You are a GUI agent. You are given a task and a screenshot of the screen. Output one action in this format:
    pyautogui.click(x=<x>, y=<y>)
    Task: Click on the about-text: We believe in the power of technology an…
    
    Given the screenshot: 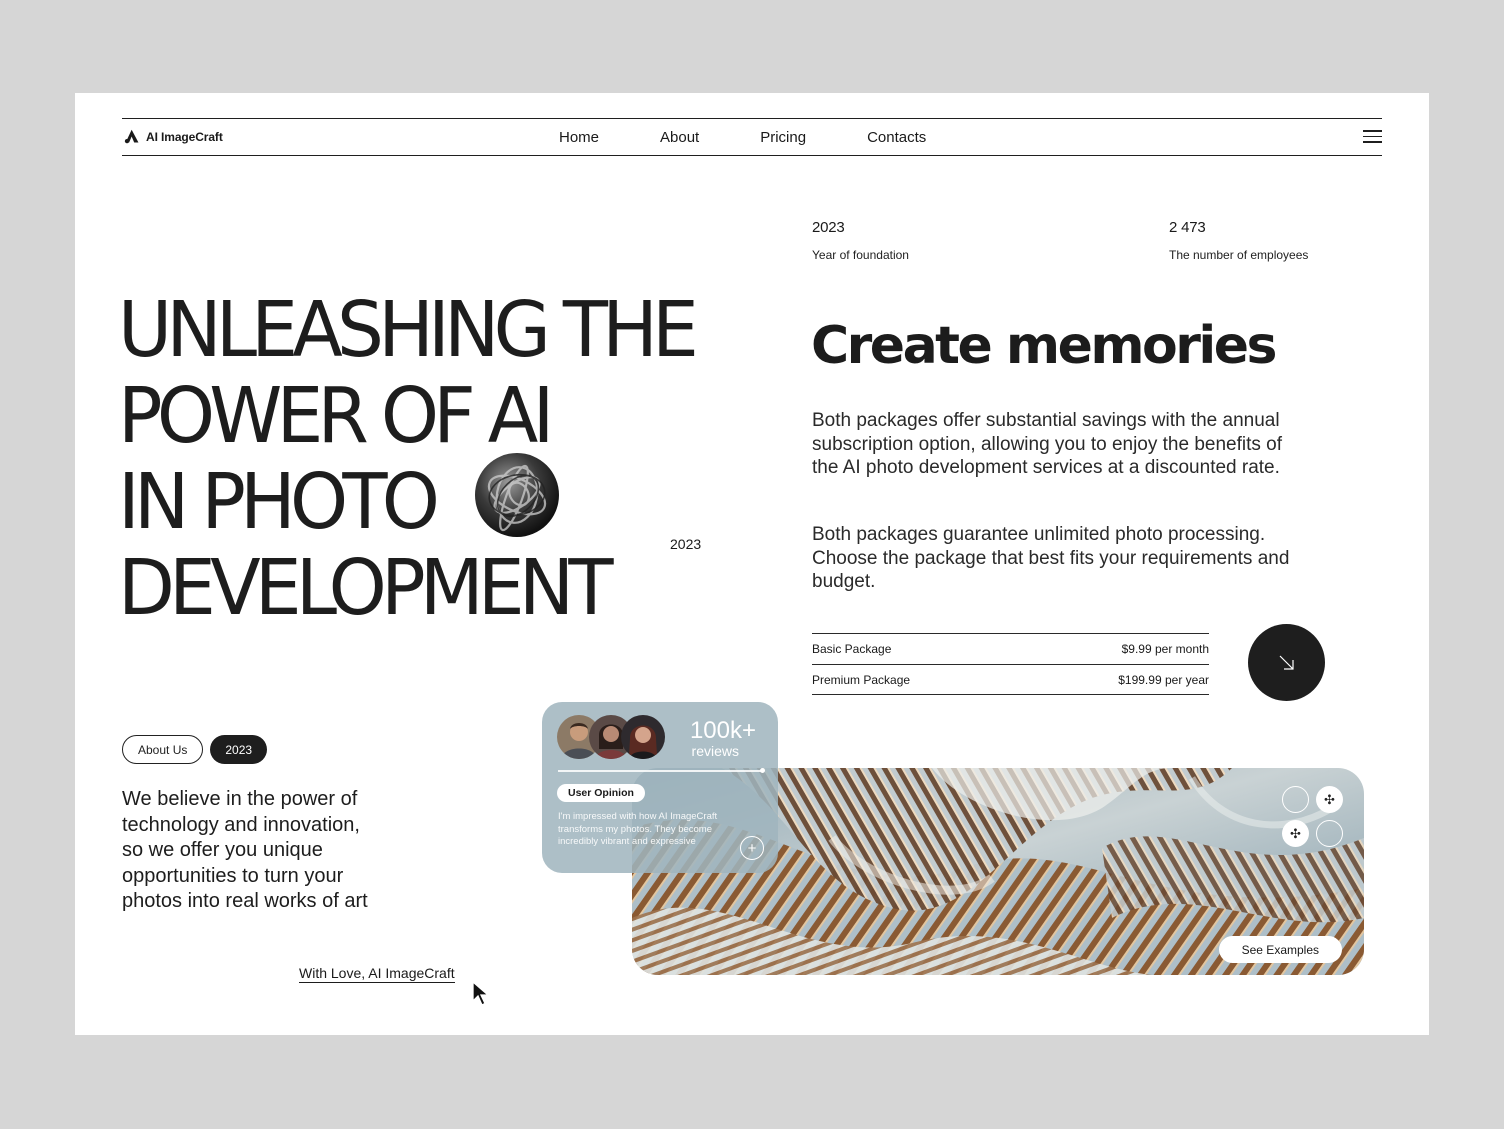 What is the action you would take?
    pyautogui.click(x=245, y=850)
    